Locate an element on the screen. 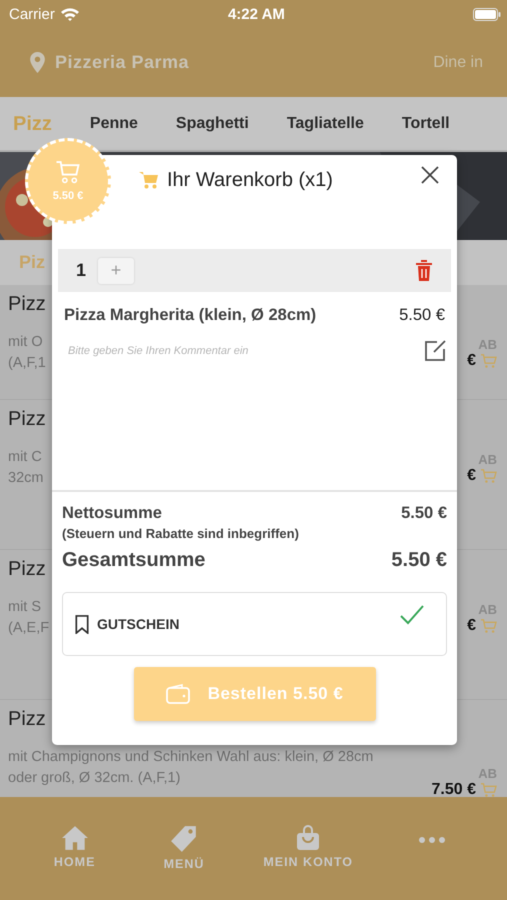 The width and height of the screenshot is (507, 900). product-description: mit S is located at coordinates (25, 607).